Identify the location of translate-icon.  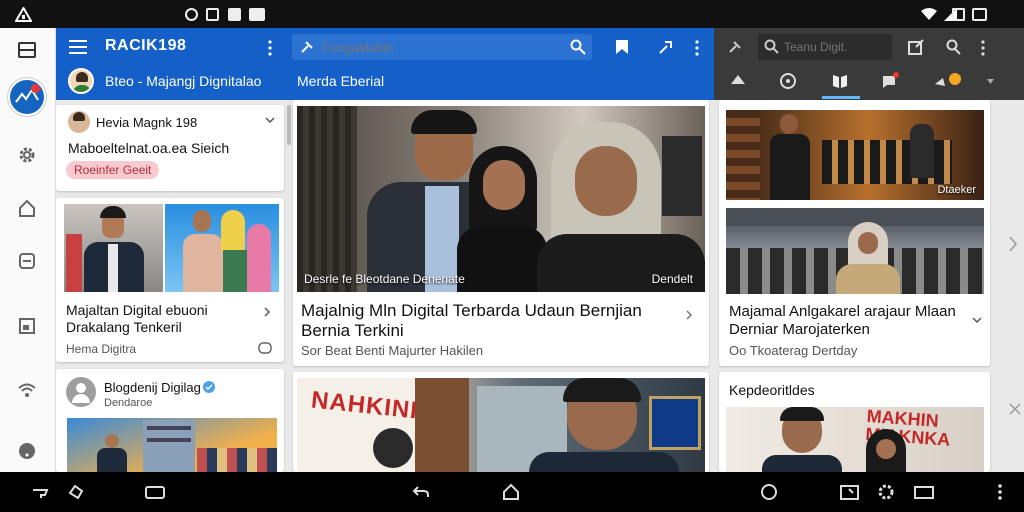
(265, 348).